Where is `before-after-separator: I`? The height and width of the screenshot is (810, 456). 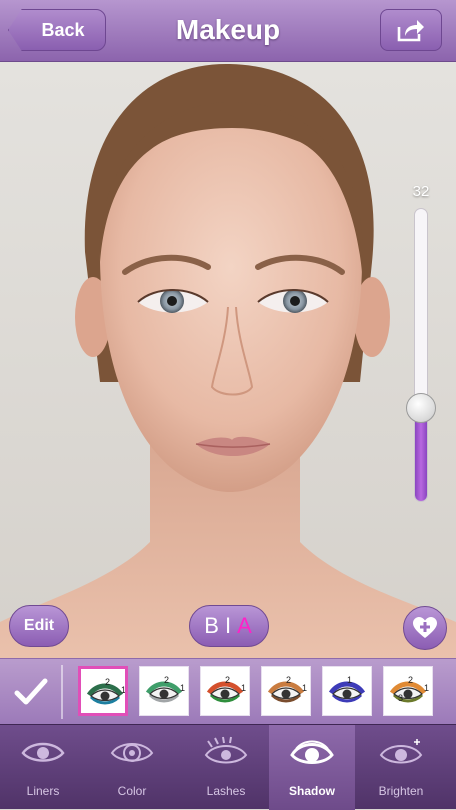
before-after-separator: I is located at coordinates (229, 625).